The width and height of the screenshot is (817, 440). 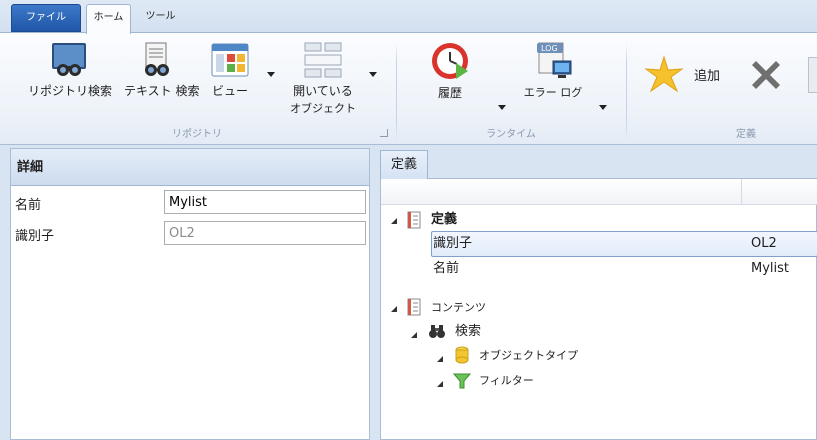 What do you see at coordinates (323, 108) in the screenshot?
I see `open-objects-label-line2: オブジェクト` at bounding box center [323, 108].